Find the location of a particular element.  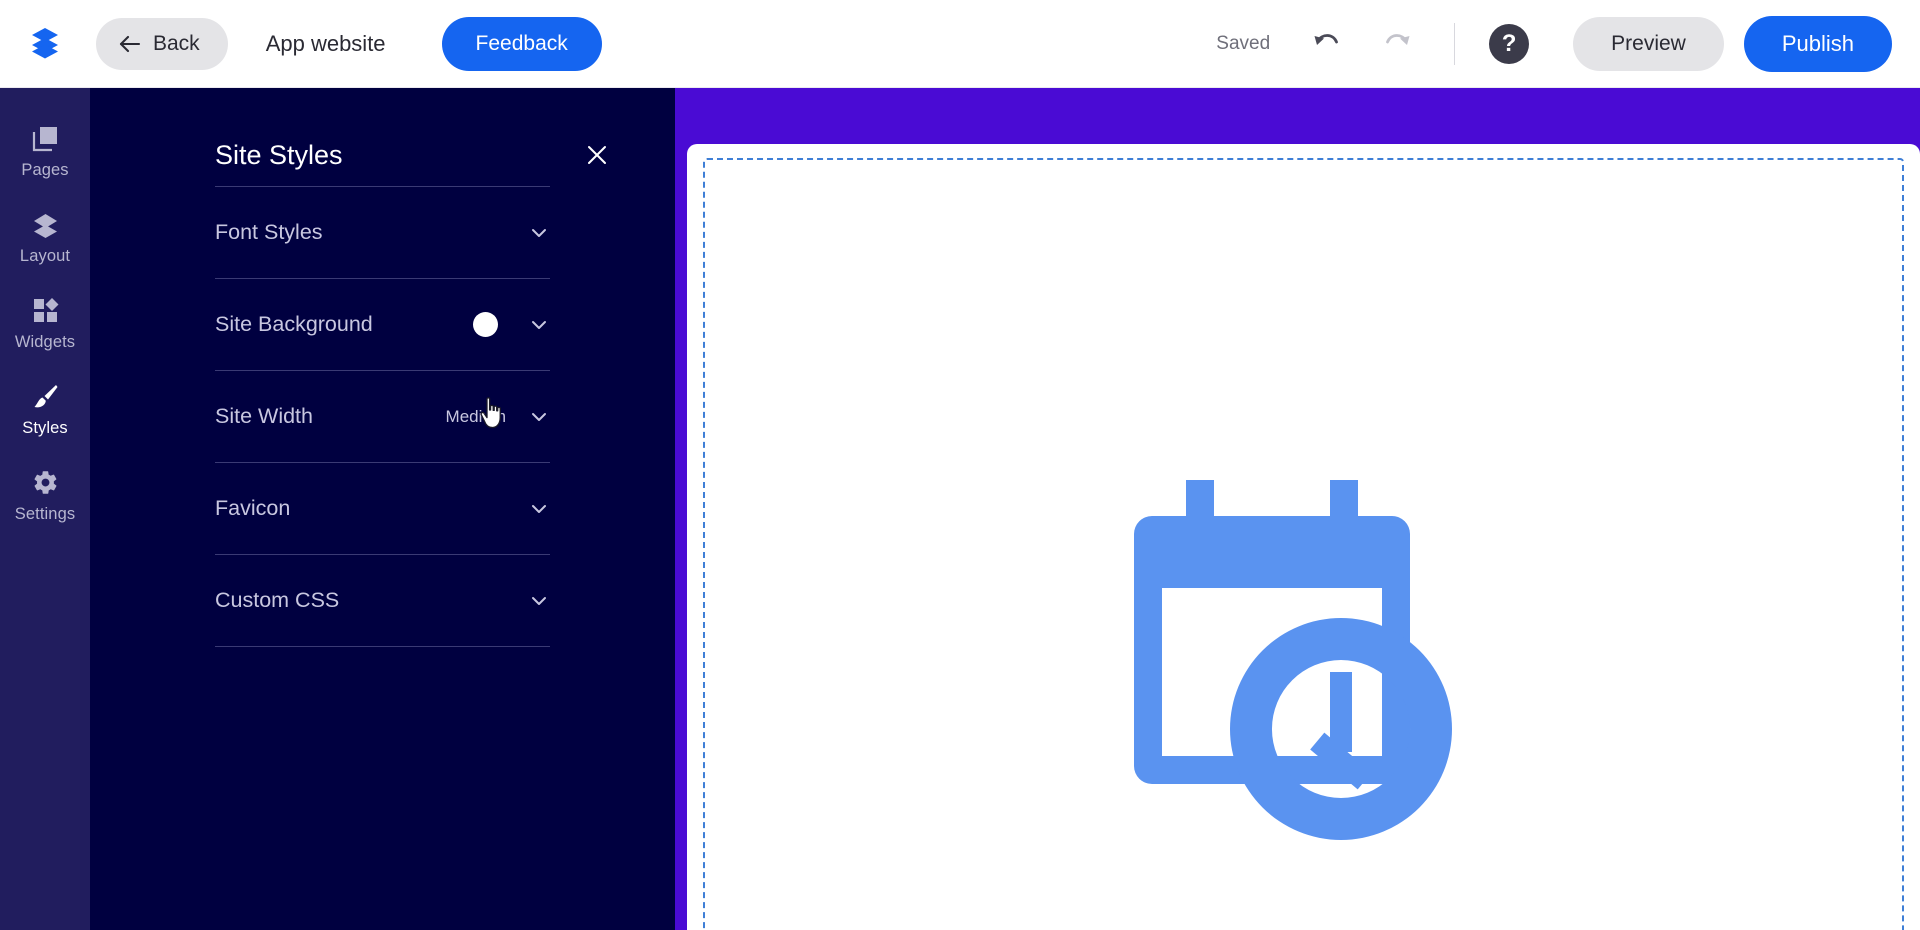

preview-button: Preview is located at coordinates (1648, 43).